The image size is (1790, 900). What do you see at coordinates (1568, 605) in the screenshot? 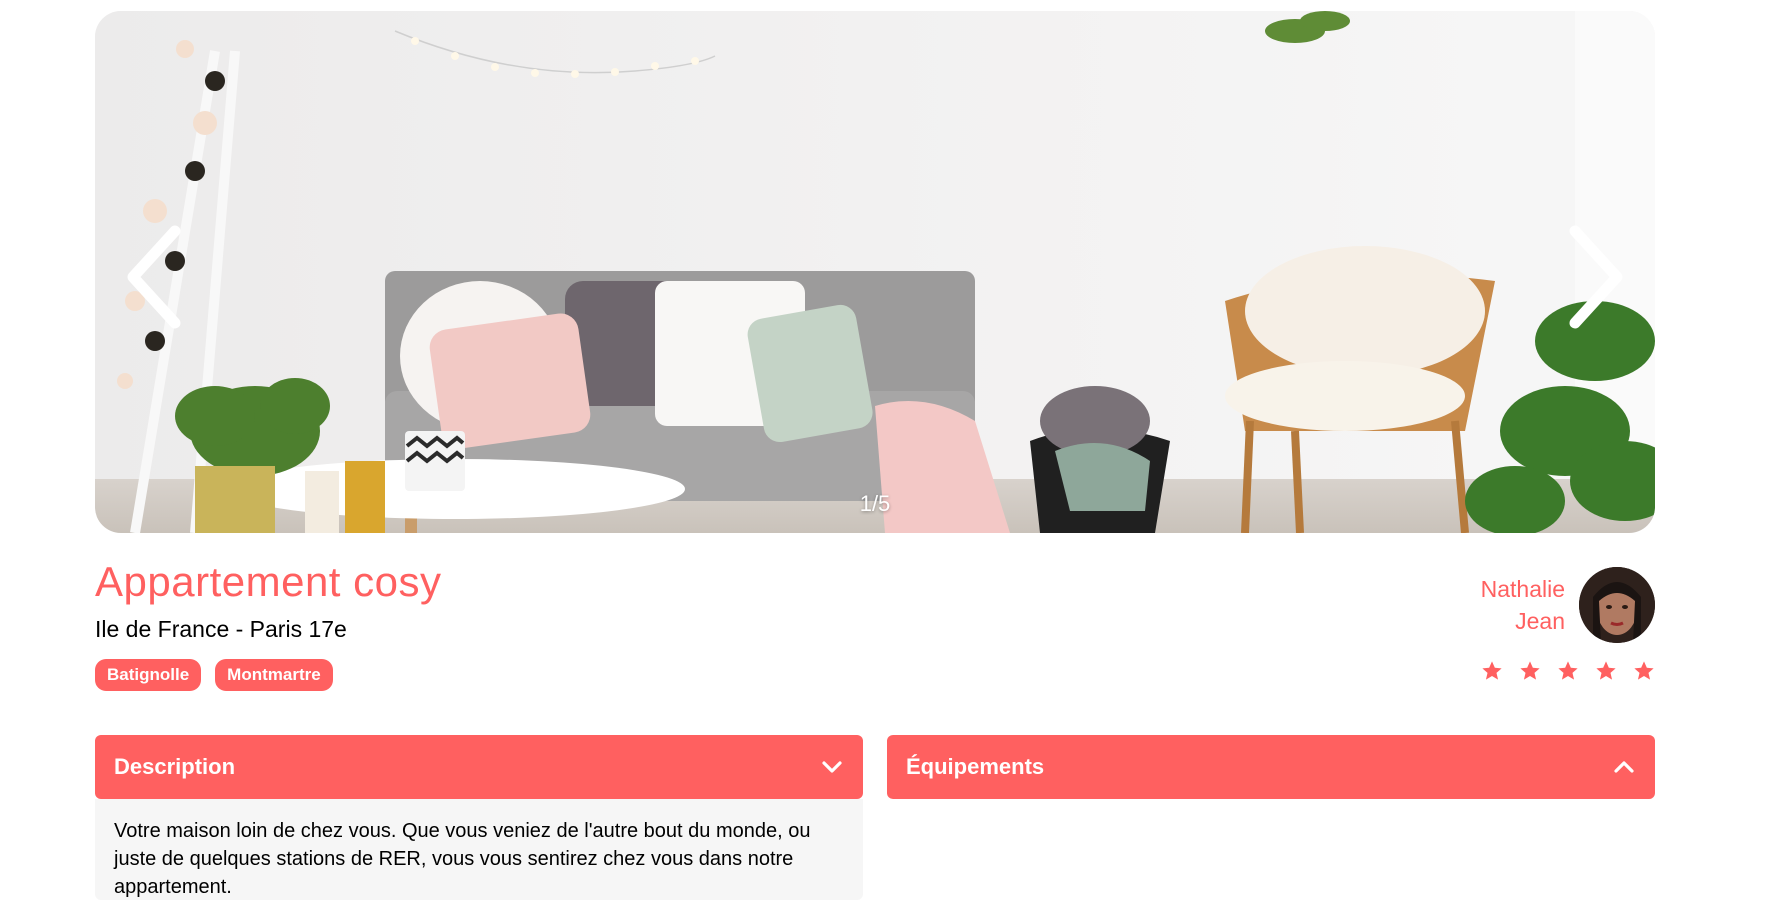
I see `host-info: Nathalie Jean` at bounding box center [1568, 605].